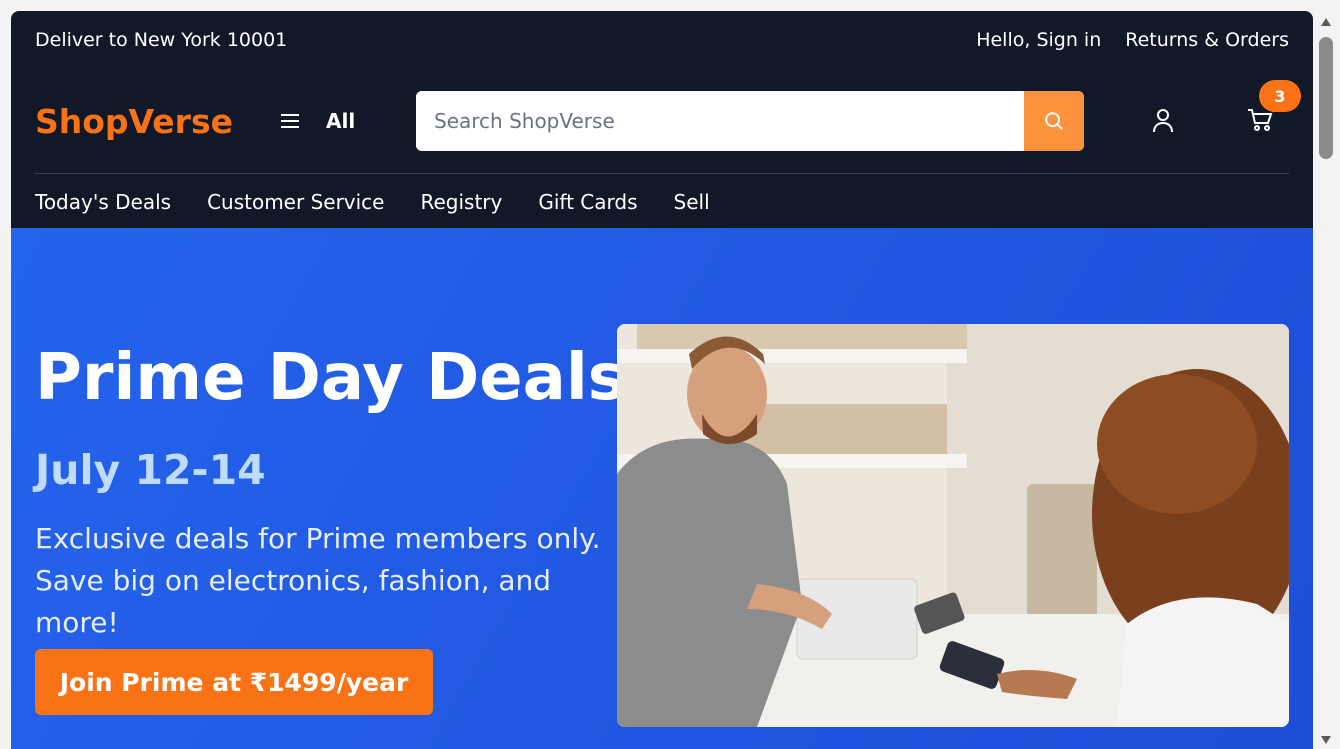 The height and width of the screenshot is (749, 1340). I want to click on nav-item-sell: Sell, so click(692, 202).